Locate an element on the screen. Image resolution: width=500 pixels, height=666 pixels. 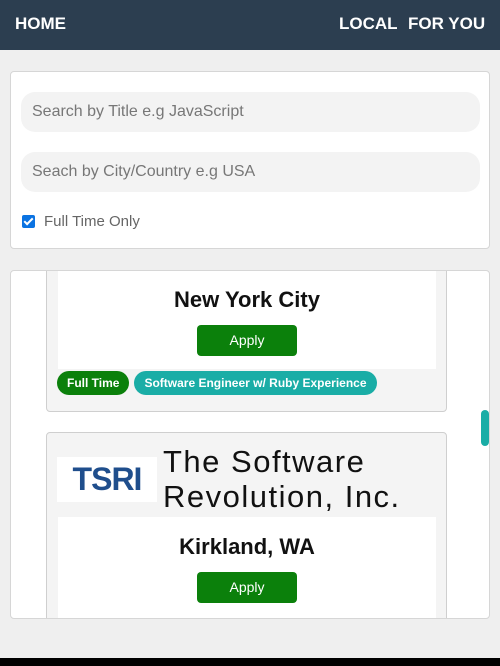
company-logo-text: TSRI is located at coordinates (107, 479).